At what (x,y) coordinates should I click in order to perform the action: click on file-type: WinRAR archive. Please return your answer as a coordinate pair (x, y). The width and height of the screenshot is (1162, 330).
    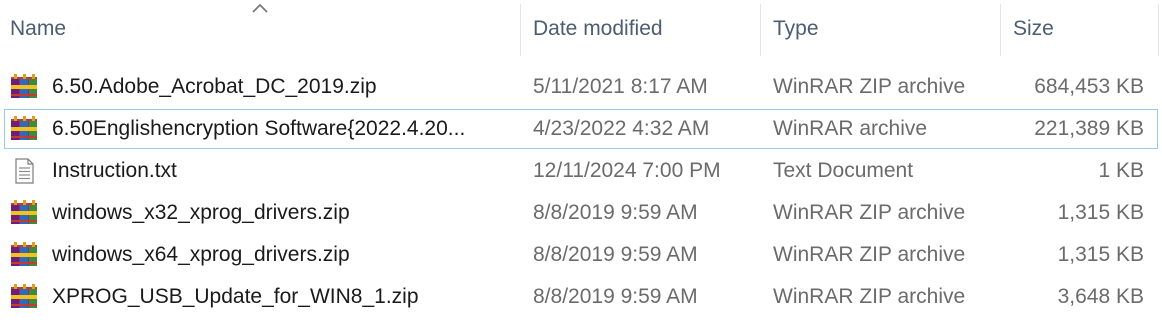
    Looking at the image, I should click on (850, 128).